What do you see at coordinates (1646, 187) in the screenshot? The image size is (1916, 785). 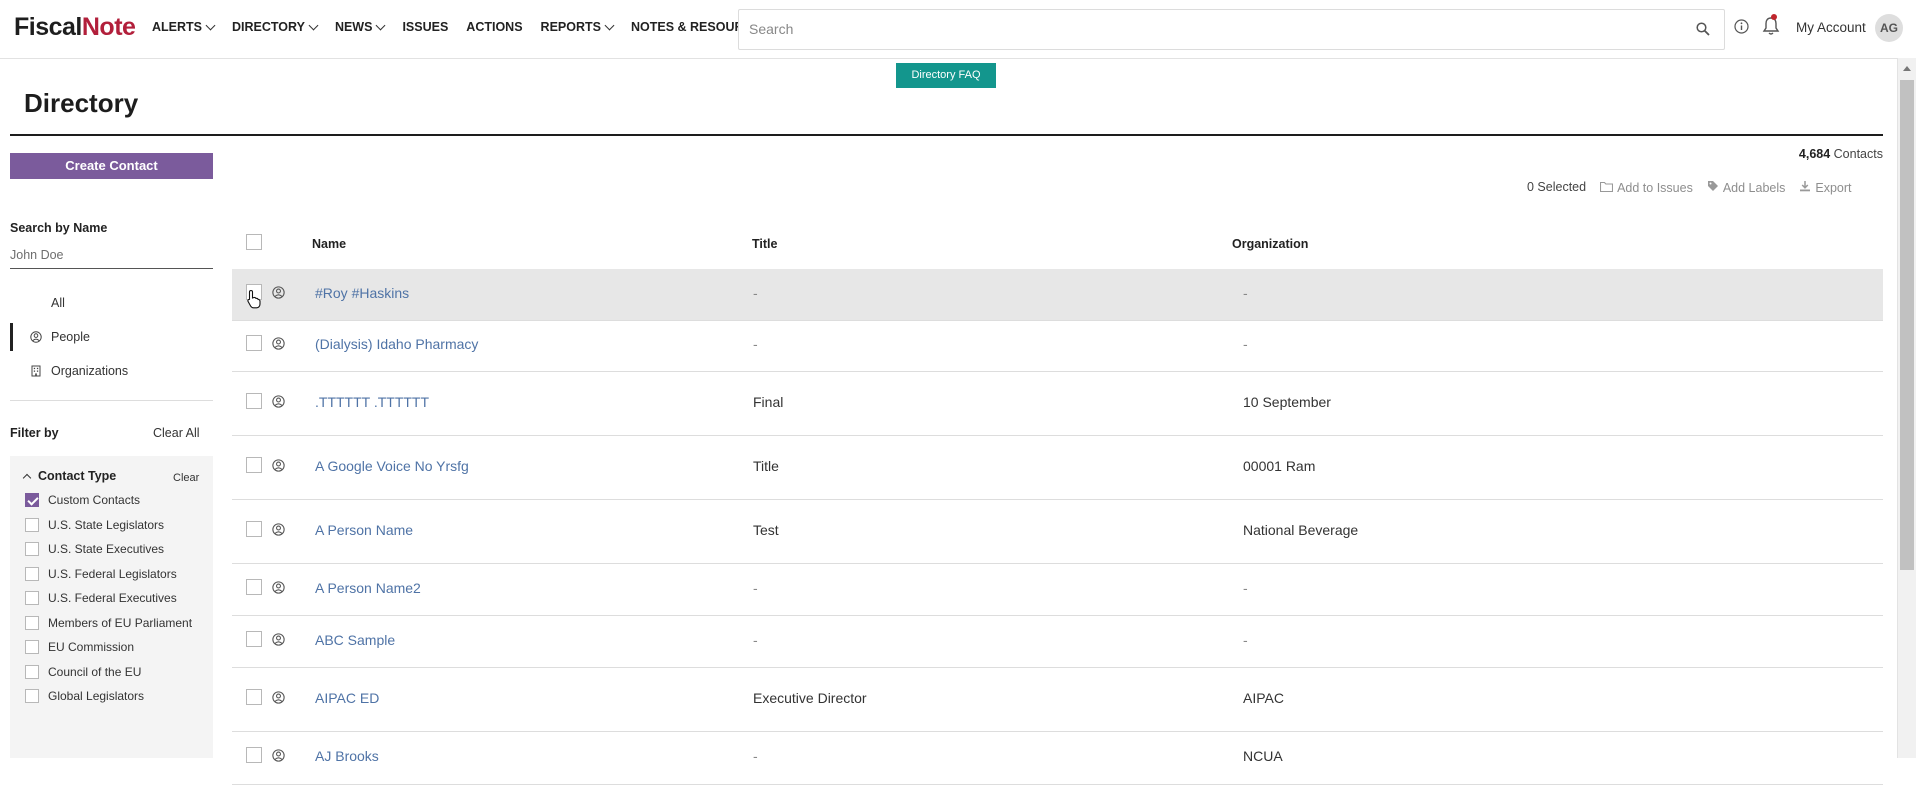 I see `add-to-issues-button: Add to Issues` at bounding box center [1646, 187].